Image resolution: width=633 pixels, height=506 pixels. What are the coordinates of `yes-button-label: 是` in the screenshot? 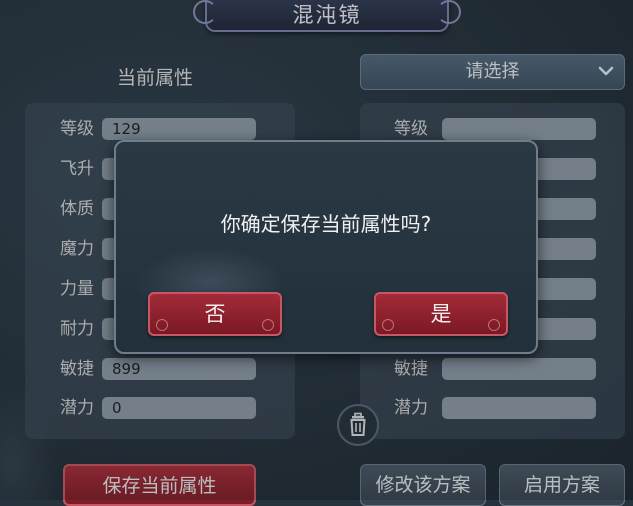 It's located at (441, 314).